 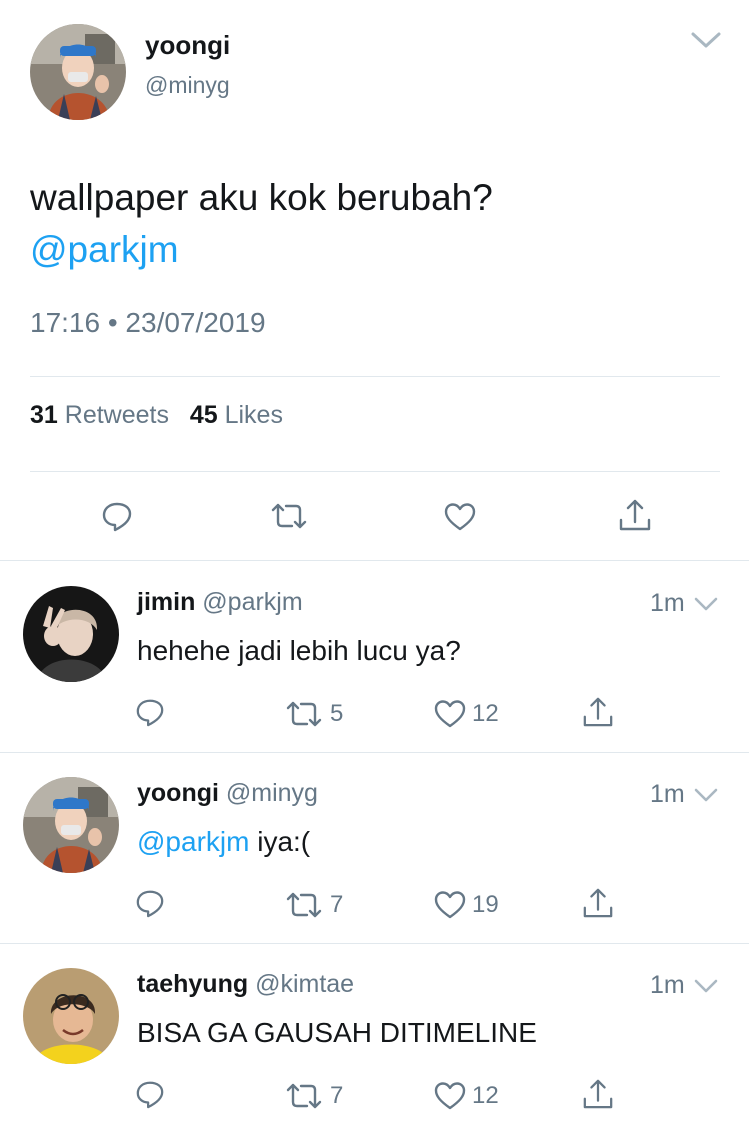 What do you see at coordinates (187, 85) in the screenshot?
I see `author-handle: @minyg` at bounding box center [187, 85].